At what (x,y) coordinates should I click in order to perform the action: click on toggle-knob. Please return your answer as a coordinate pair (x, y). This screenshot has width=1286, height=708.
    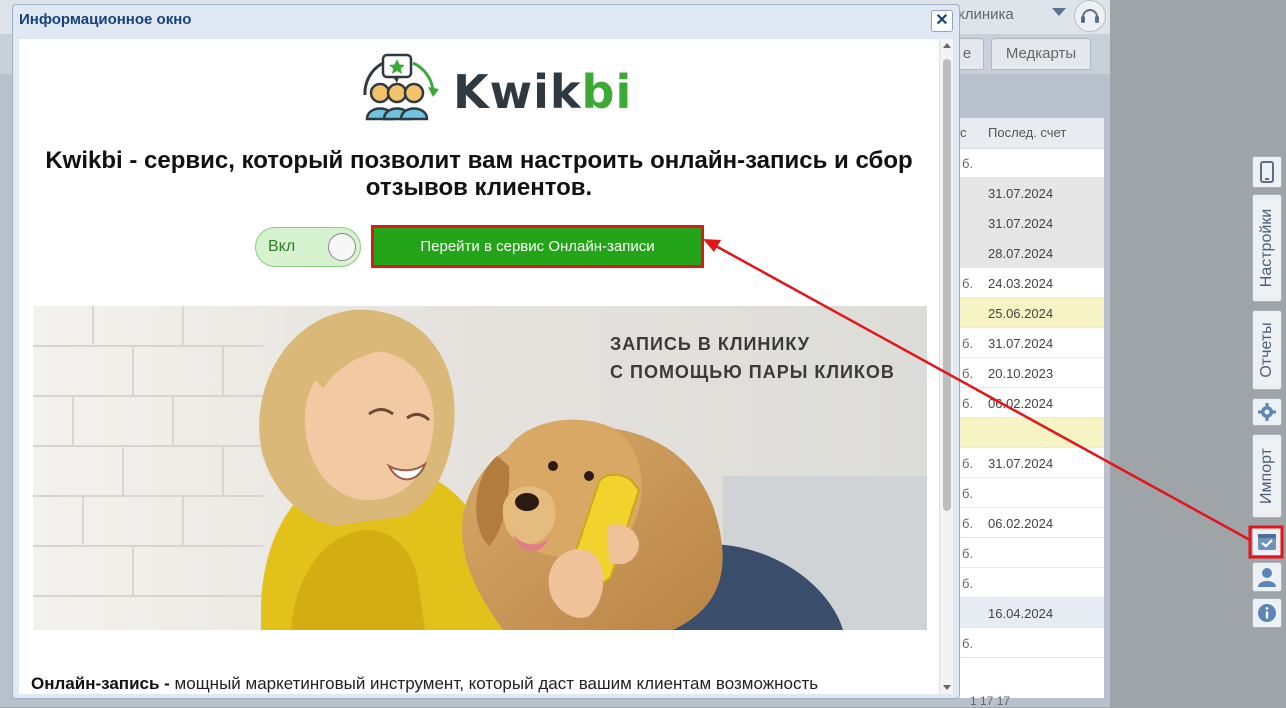
    Looking at the image, I should click on (342, 247).